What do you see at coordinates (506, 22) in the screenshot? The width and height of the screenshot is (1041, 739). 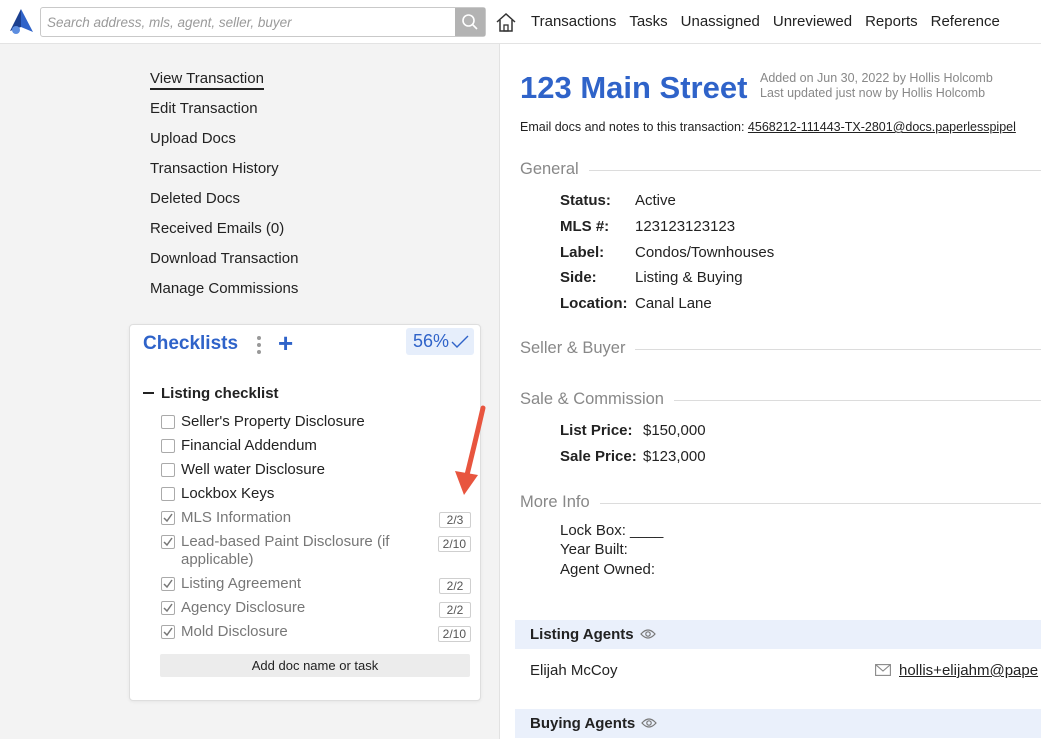 I see `home-icon` at bounding box center [506, 22].